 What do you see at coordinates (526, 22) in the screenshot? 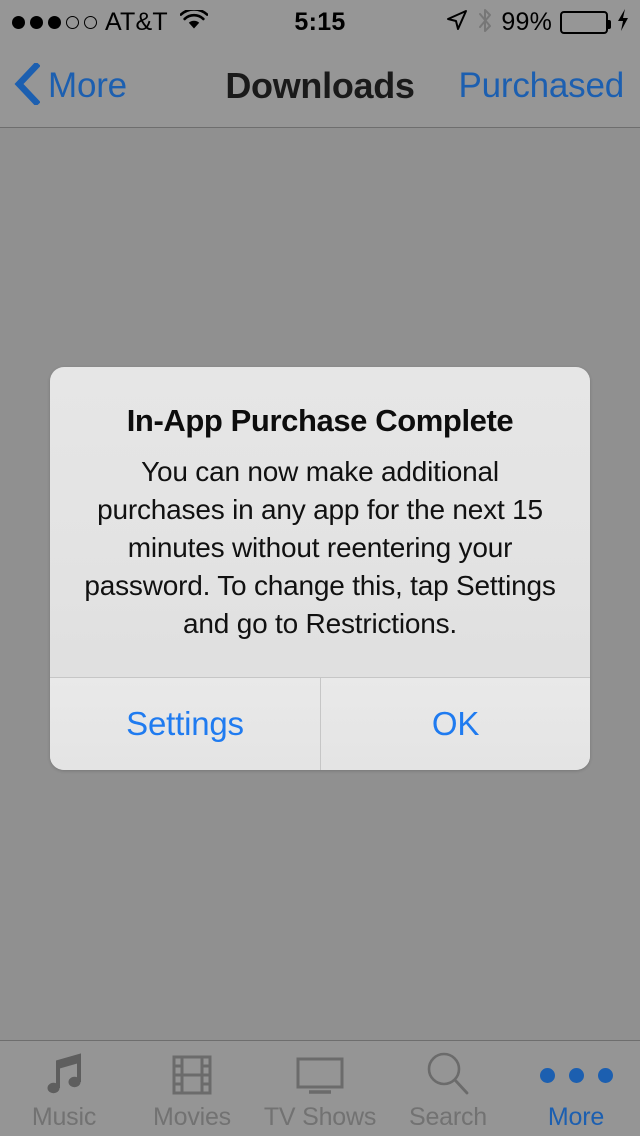
I see `battery-percent-label: 99%` at bounding box center [526, 22].